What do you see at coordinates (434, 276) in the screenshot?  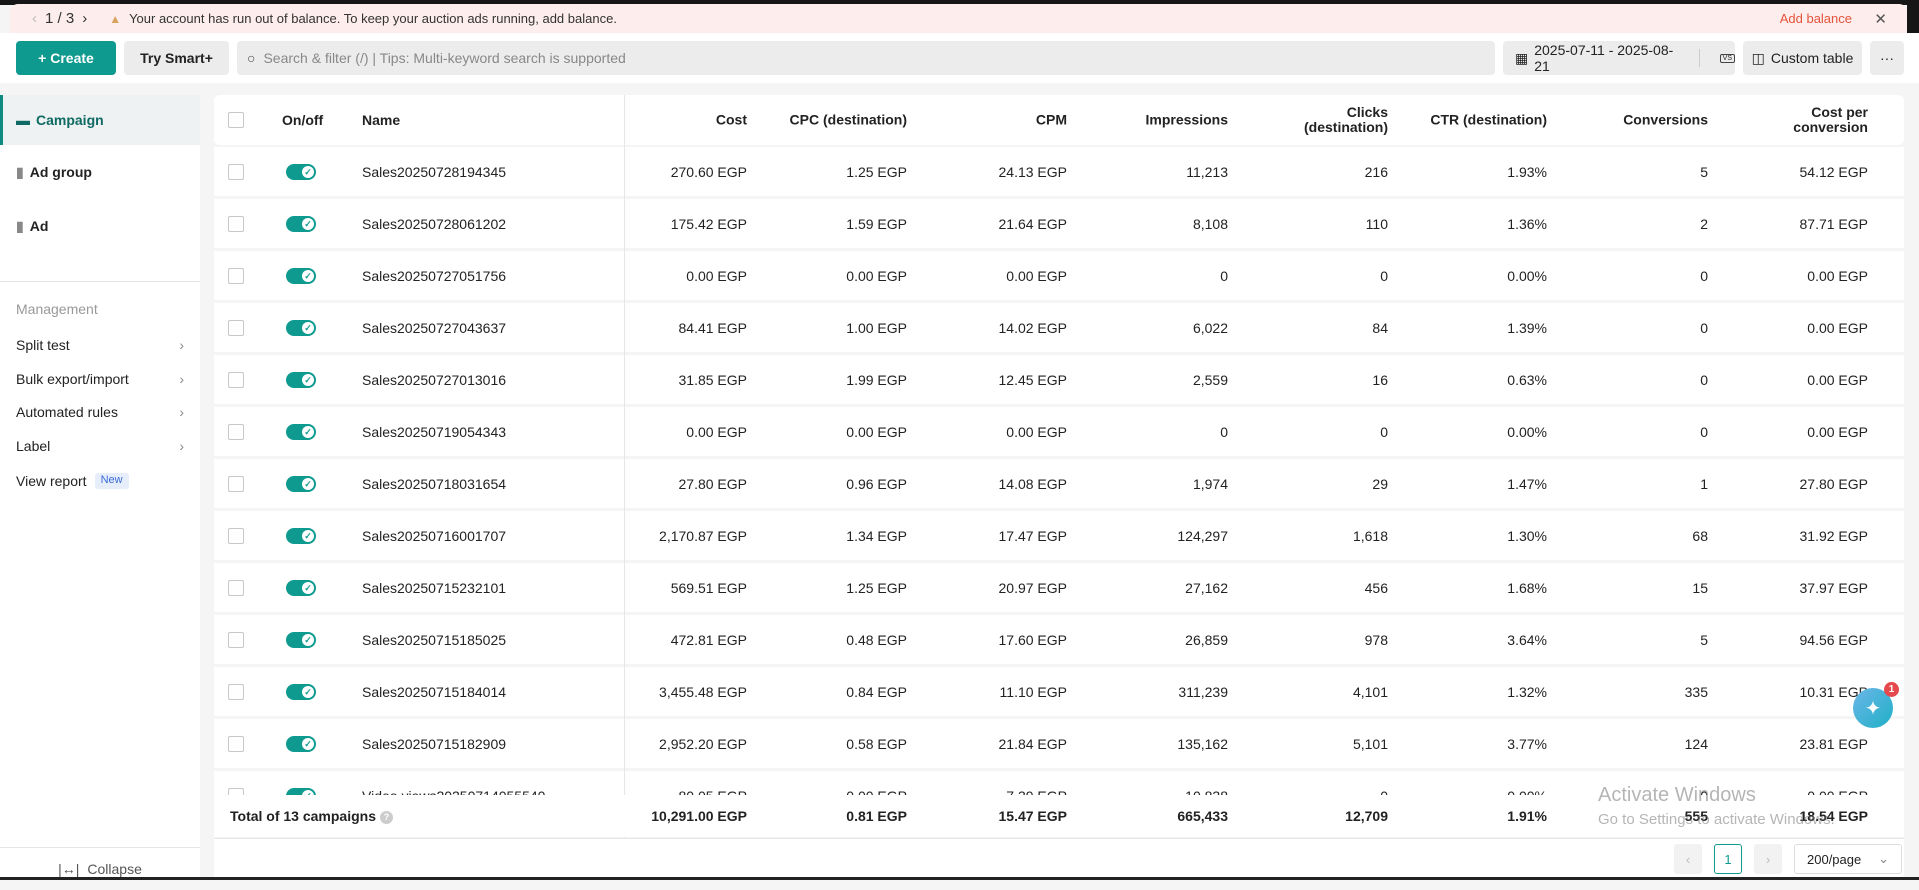 I see `campaign-name: Sales20250727051756` at bounding box center [434, 276].